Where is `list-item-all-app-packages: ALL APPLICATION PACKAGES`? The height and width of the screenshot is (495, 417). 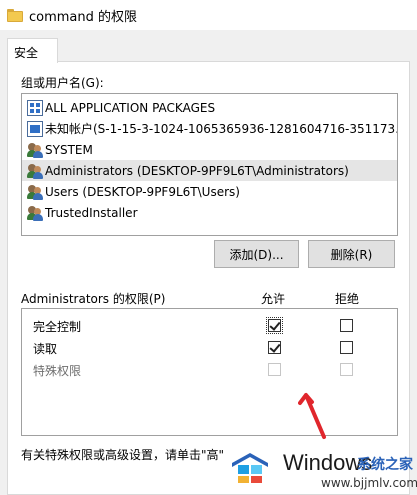 list-item-all-app-packages: ALL APPLICATION PACKAGES is located at coordinates (209, 107).